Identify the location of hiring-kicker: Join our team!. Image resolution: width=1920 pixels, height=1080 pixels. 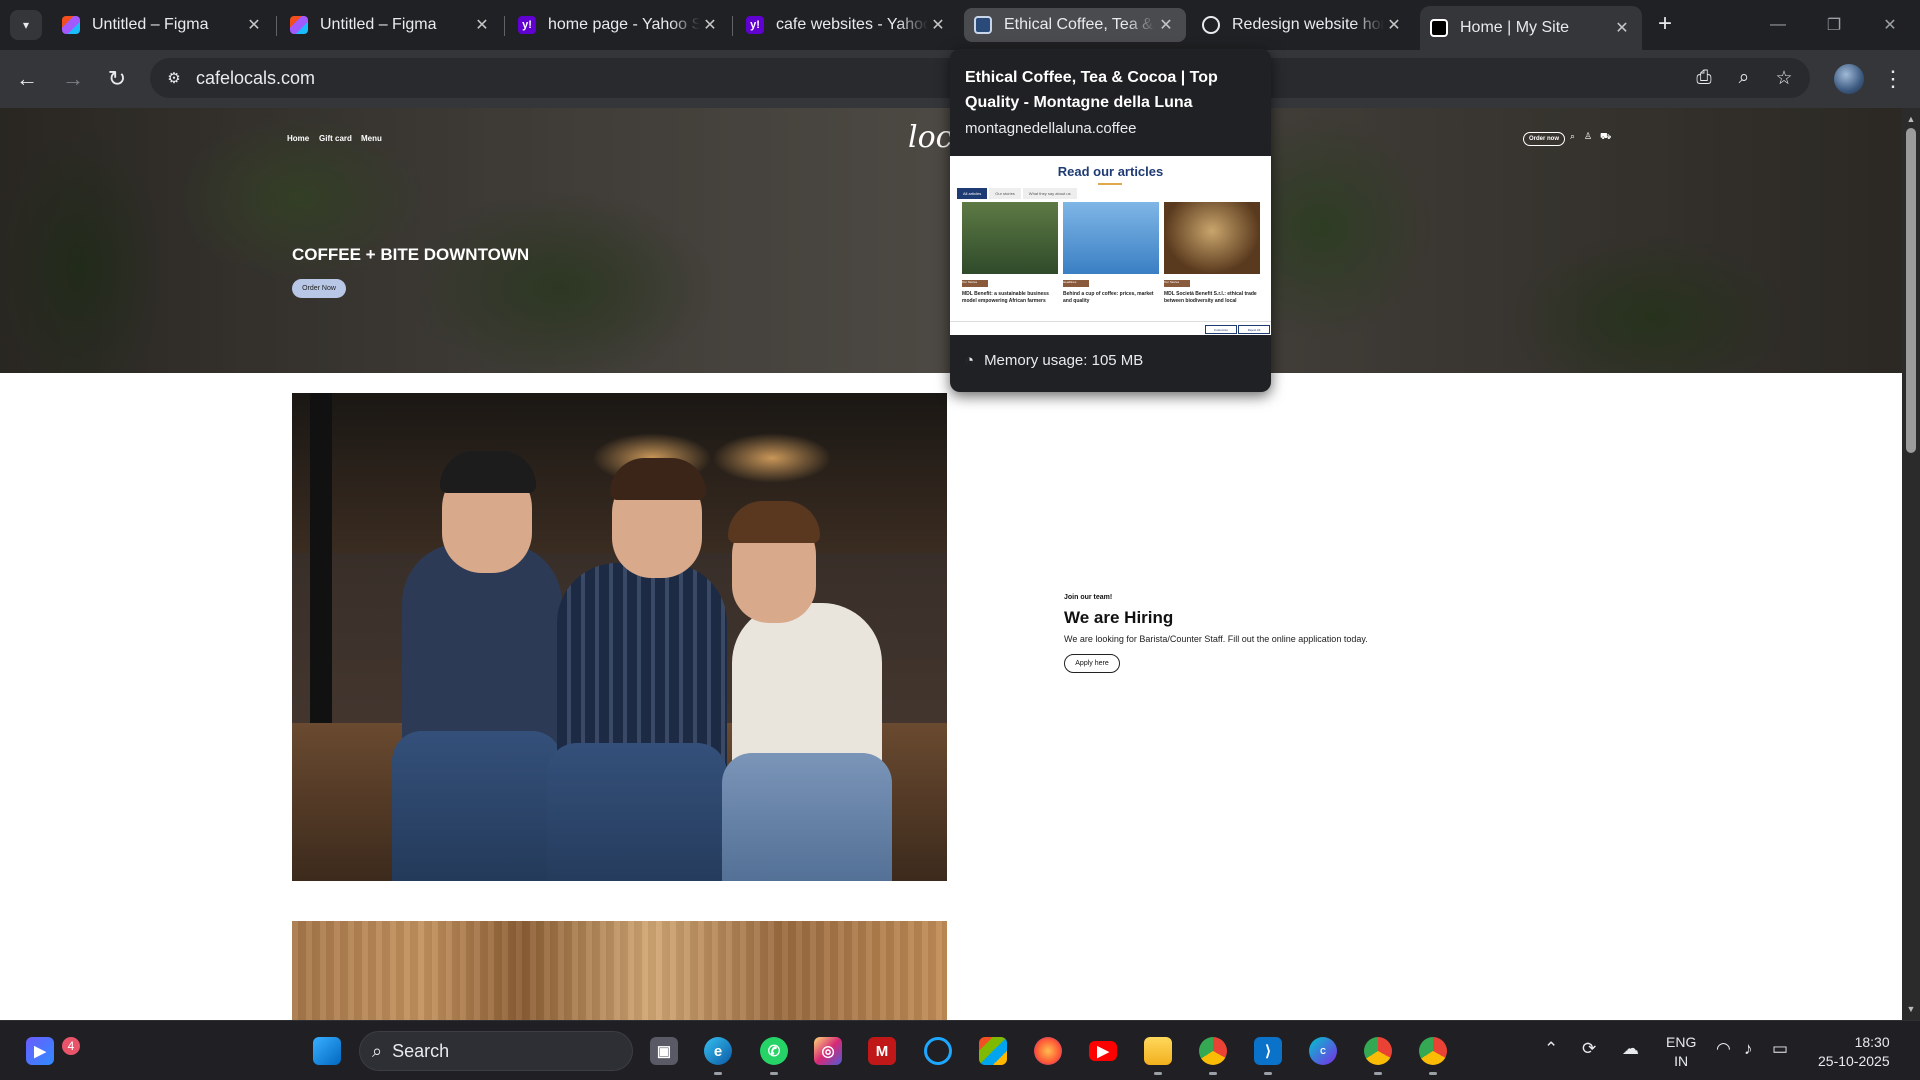
(1088, 597).